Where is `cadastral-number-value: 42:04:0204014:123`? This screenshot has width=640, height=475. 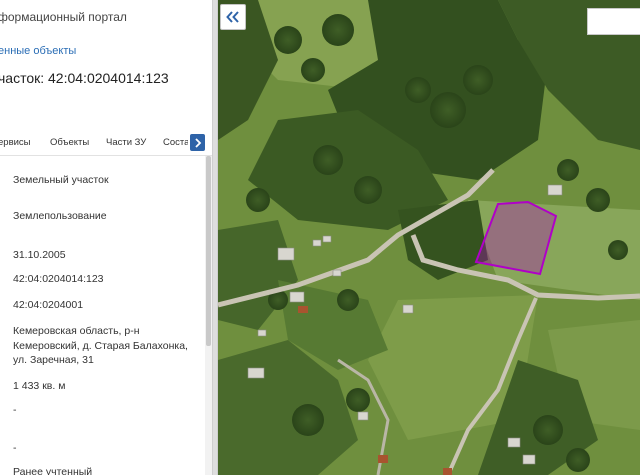
cadastral-number-value: 42:04:0204014:123 is located at coordinates (58, 279).